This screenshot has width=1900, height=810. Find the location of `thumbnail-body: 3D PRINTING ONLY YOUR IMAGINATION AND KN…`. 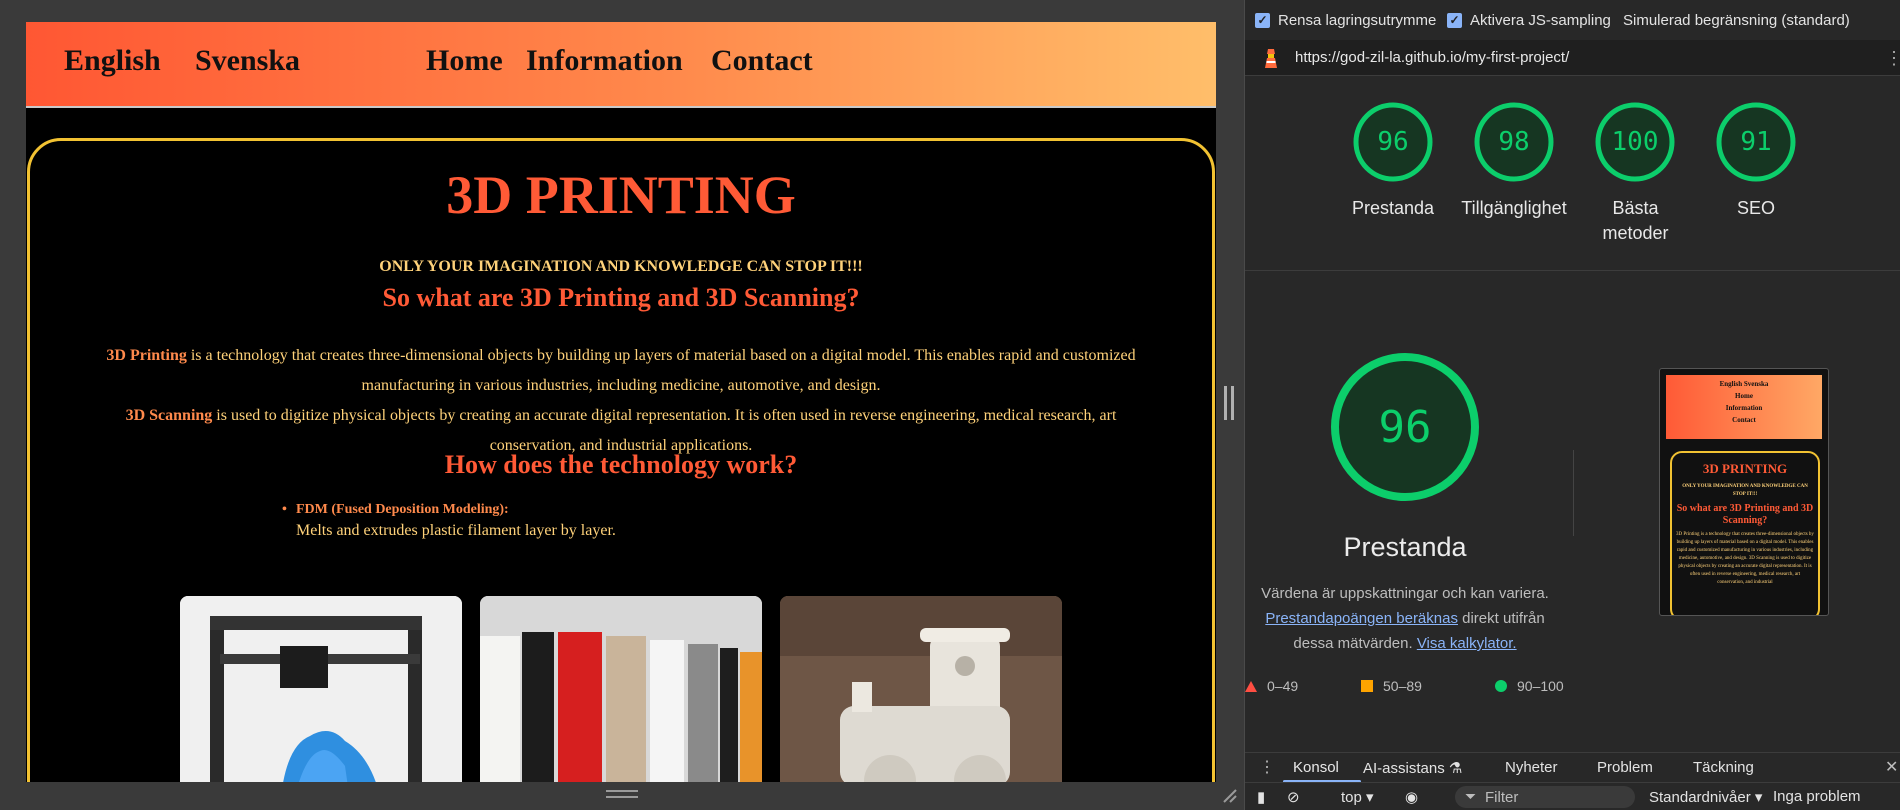

thumbnail-body: 3D PRINTING ONLY YOUR IMAGINATION AND KN… is located at coordinates (1745, 533).